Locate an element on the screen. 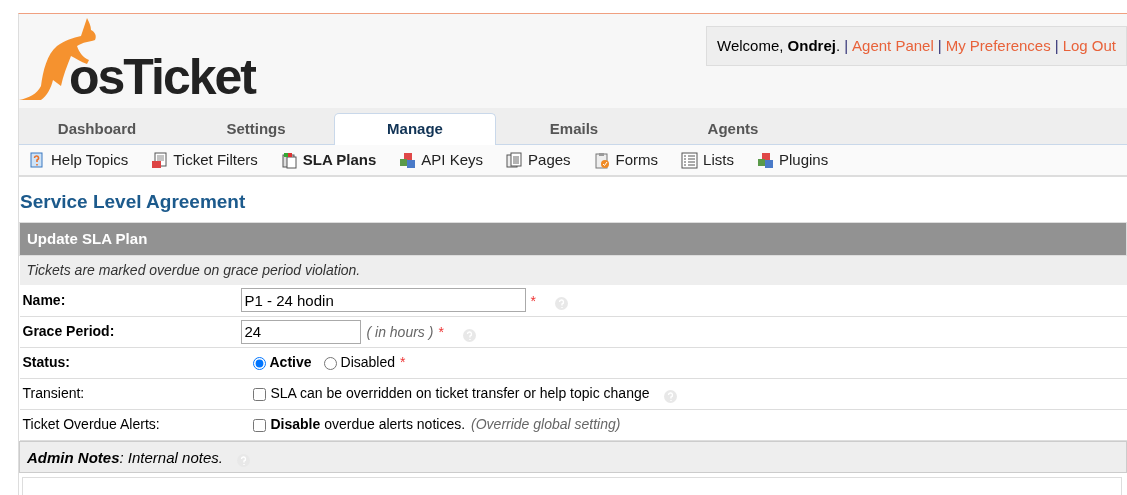 The width and height of the screenshot is (1127, 495). radio-label: Disabled is located at coordinates (367, 362).